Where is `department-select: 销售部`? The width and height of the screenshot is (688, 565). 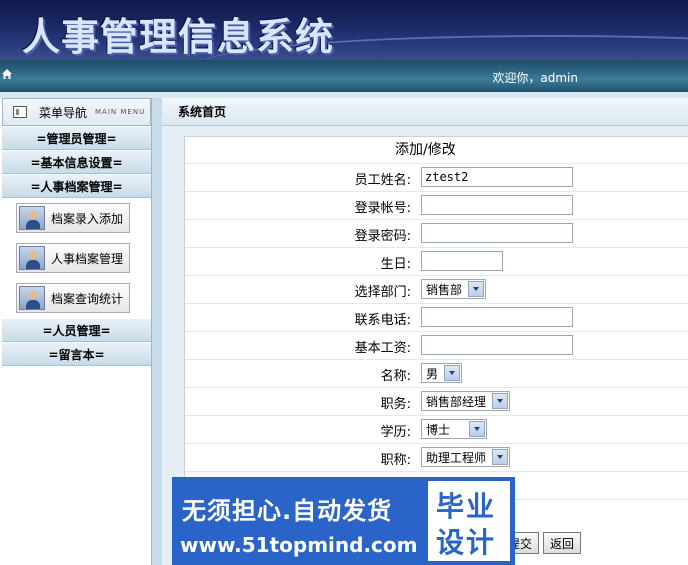 department-select: 销售部 is located at coordinates (454, 289).